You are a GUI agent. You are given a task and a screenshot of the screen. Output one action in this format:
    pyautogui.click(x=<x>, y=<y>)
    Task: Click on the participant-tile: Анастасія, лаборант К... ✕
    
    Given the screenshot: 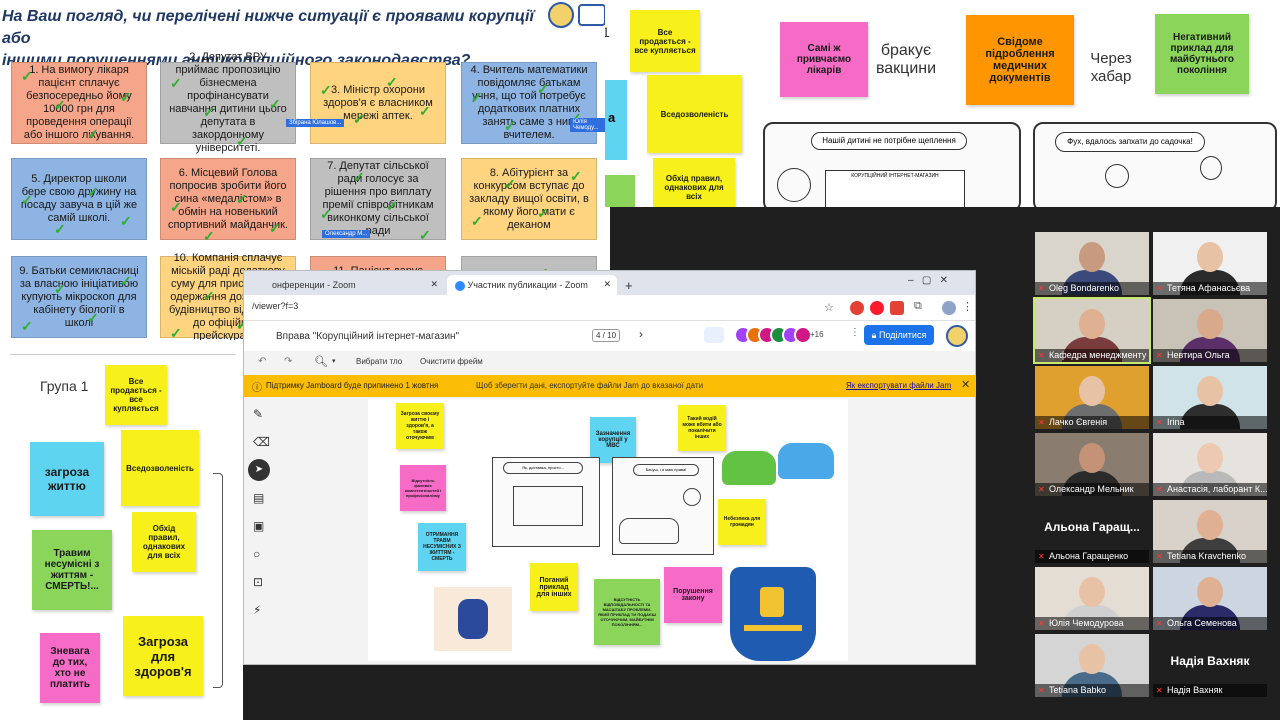 What is the action you would take?
    pyautogui.click(x=1210, y=464)
    